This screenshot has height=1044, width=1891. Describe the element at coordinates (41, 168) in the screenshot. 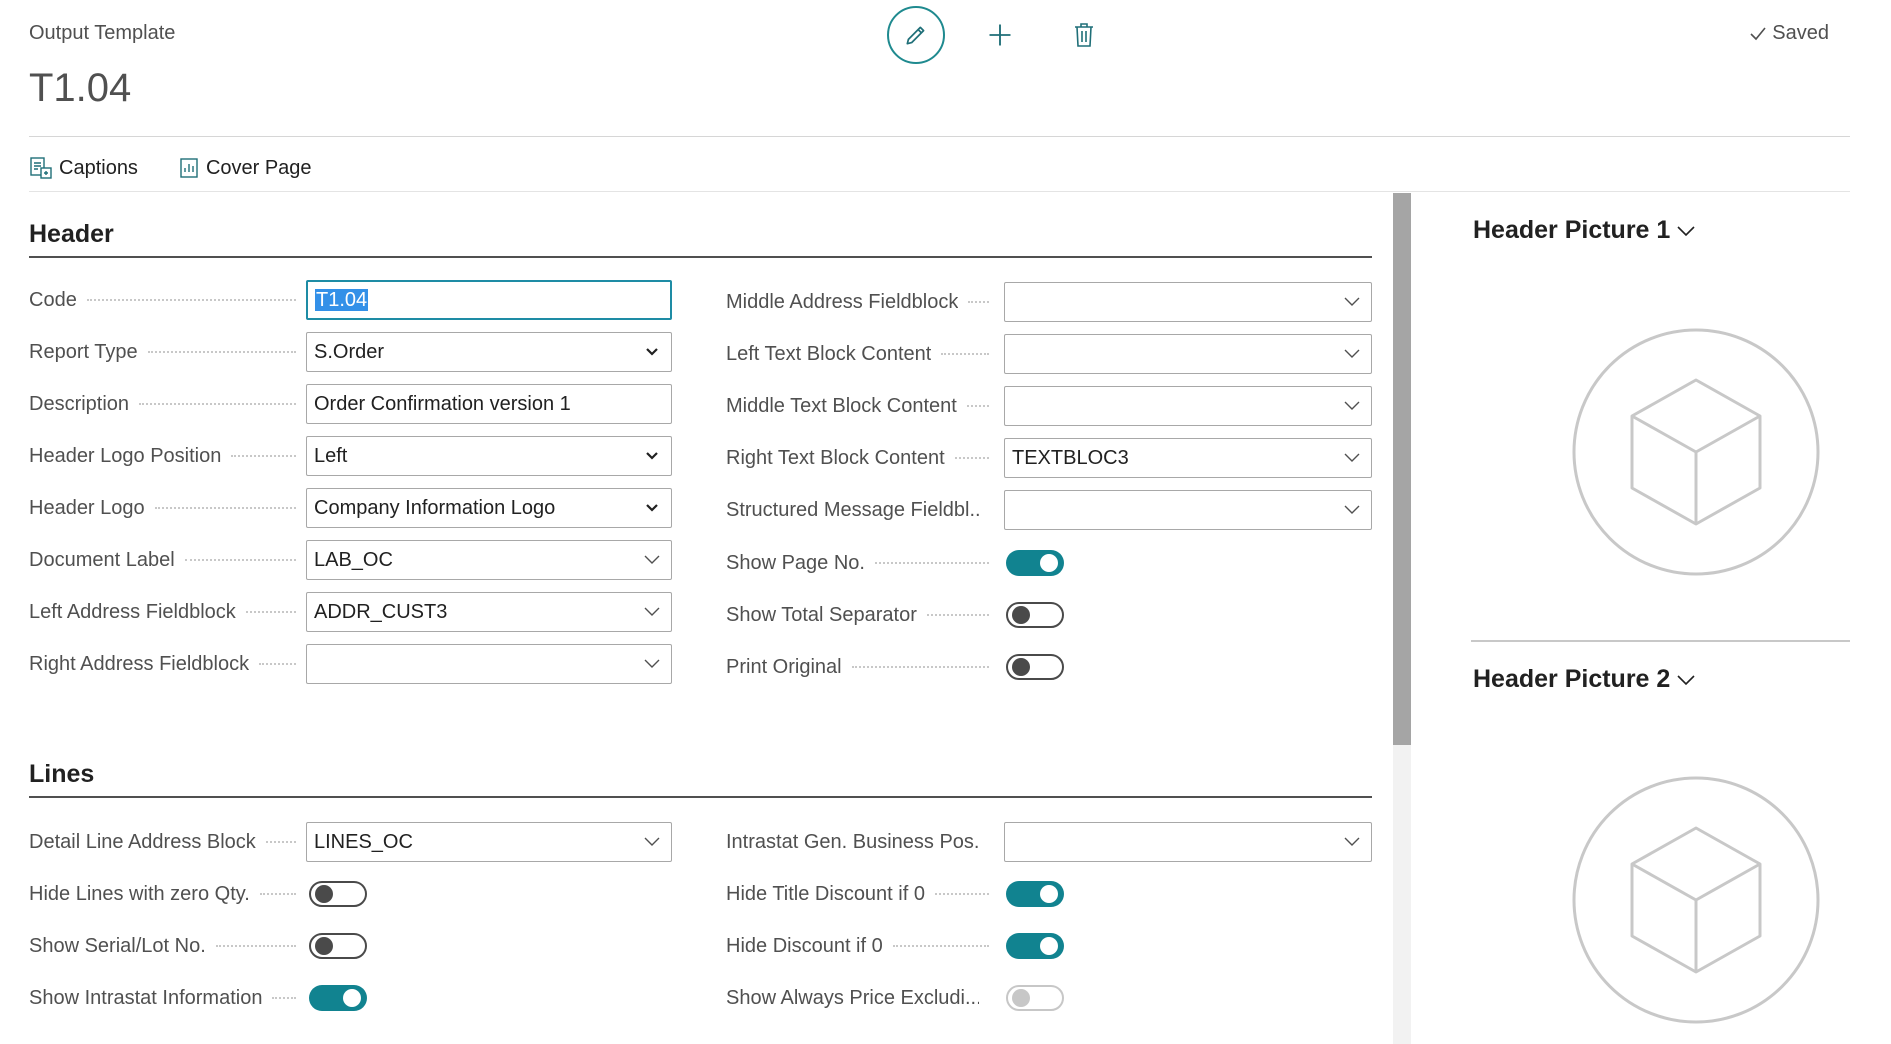

I see `captions-icon` at that location.